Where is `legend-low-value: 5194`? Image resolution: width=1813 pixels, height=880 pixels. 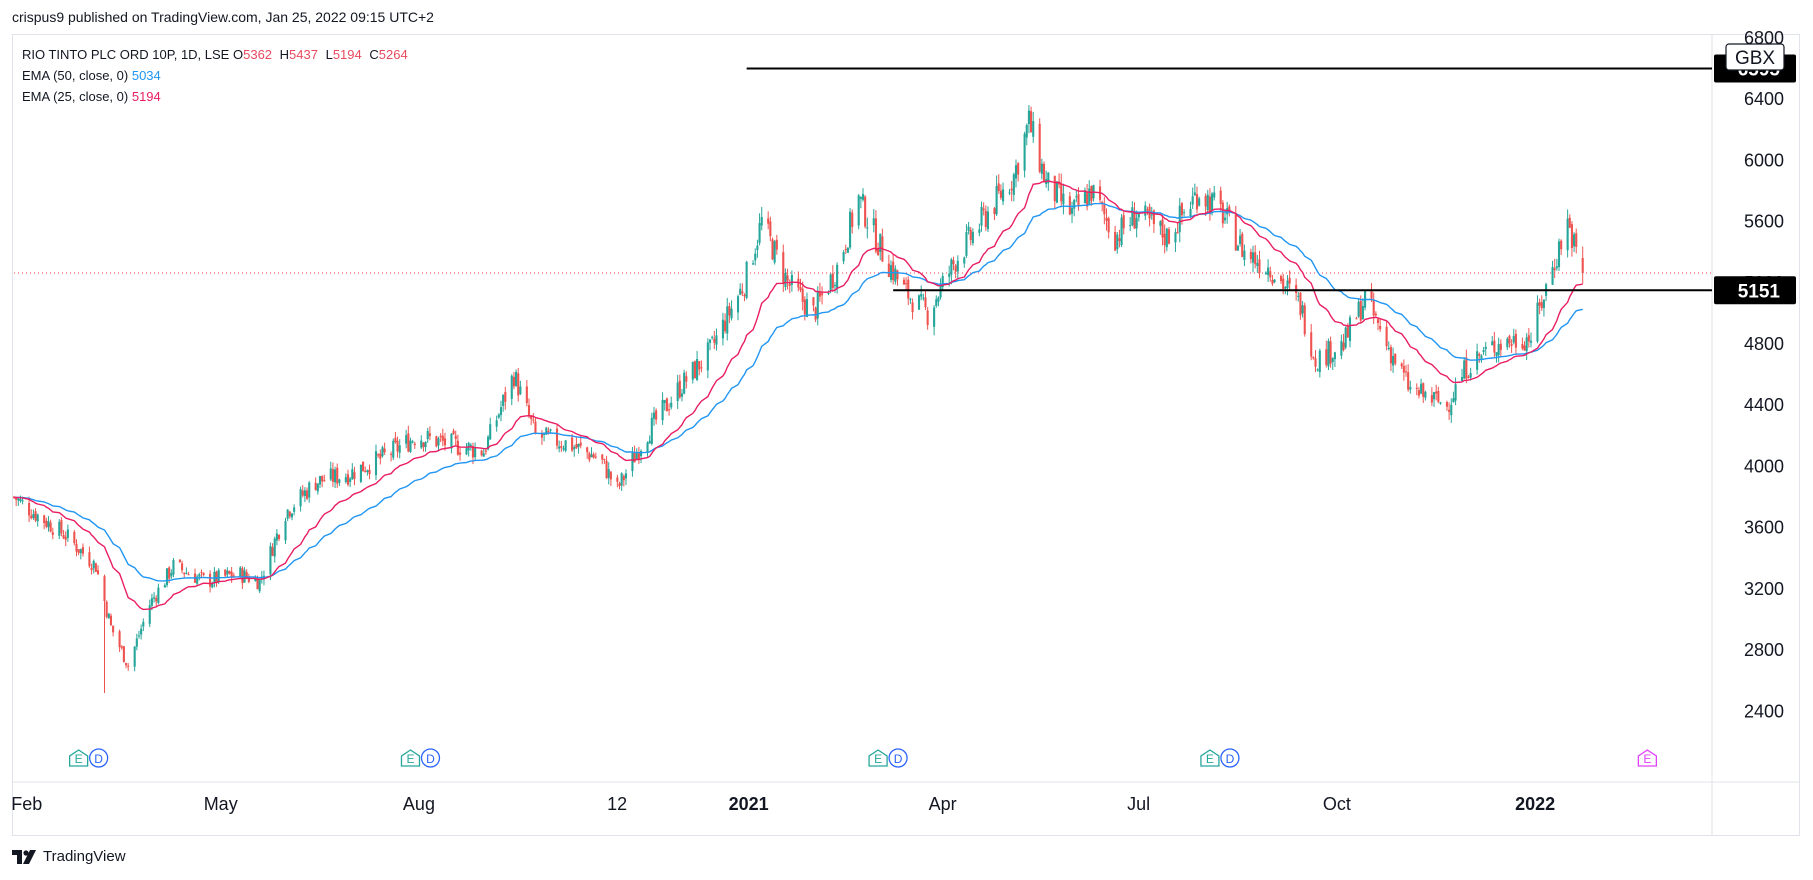
legend-low-value: 5194 is located at coordinates (347, 54).